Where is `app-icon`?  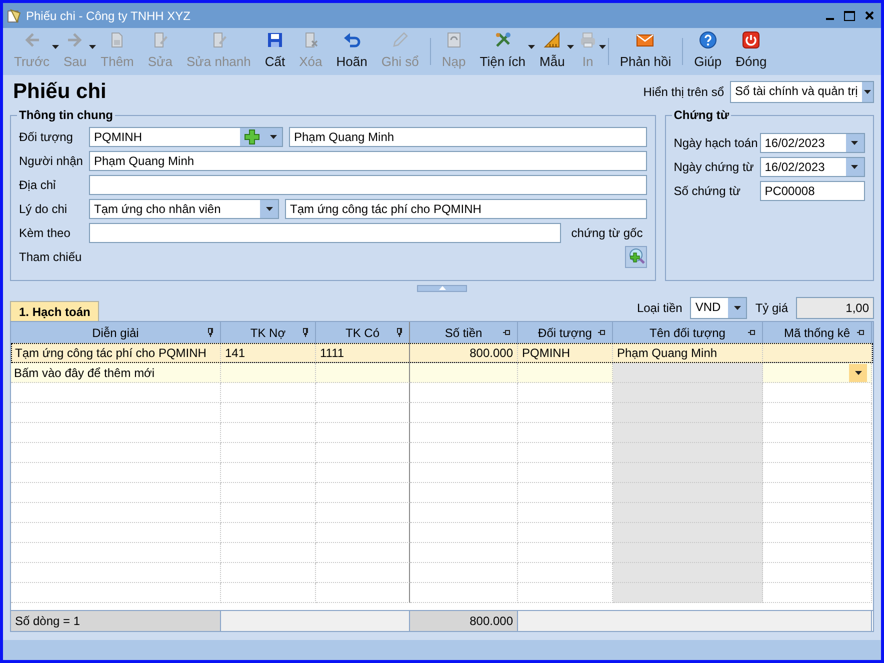
app-icon is located at coordinates (14, 15).